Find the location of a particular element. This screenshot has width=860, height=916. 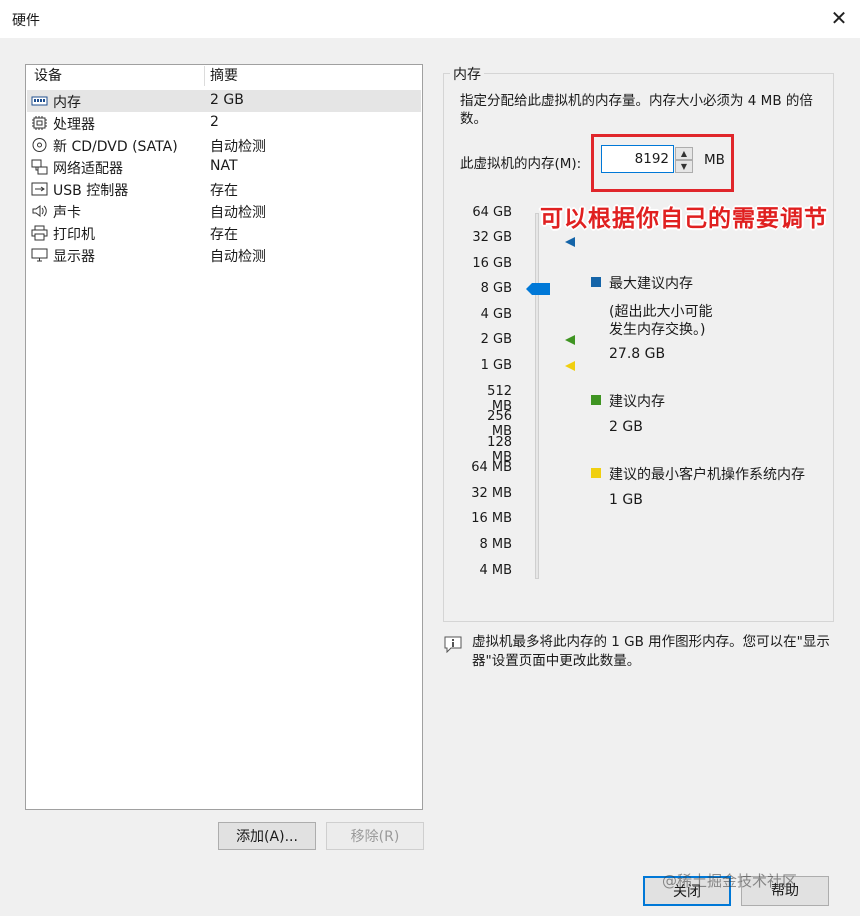

scale-label: 16 GB is located at coordinates (492, 263).